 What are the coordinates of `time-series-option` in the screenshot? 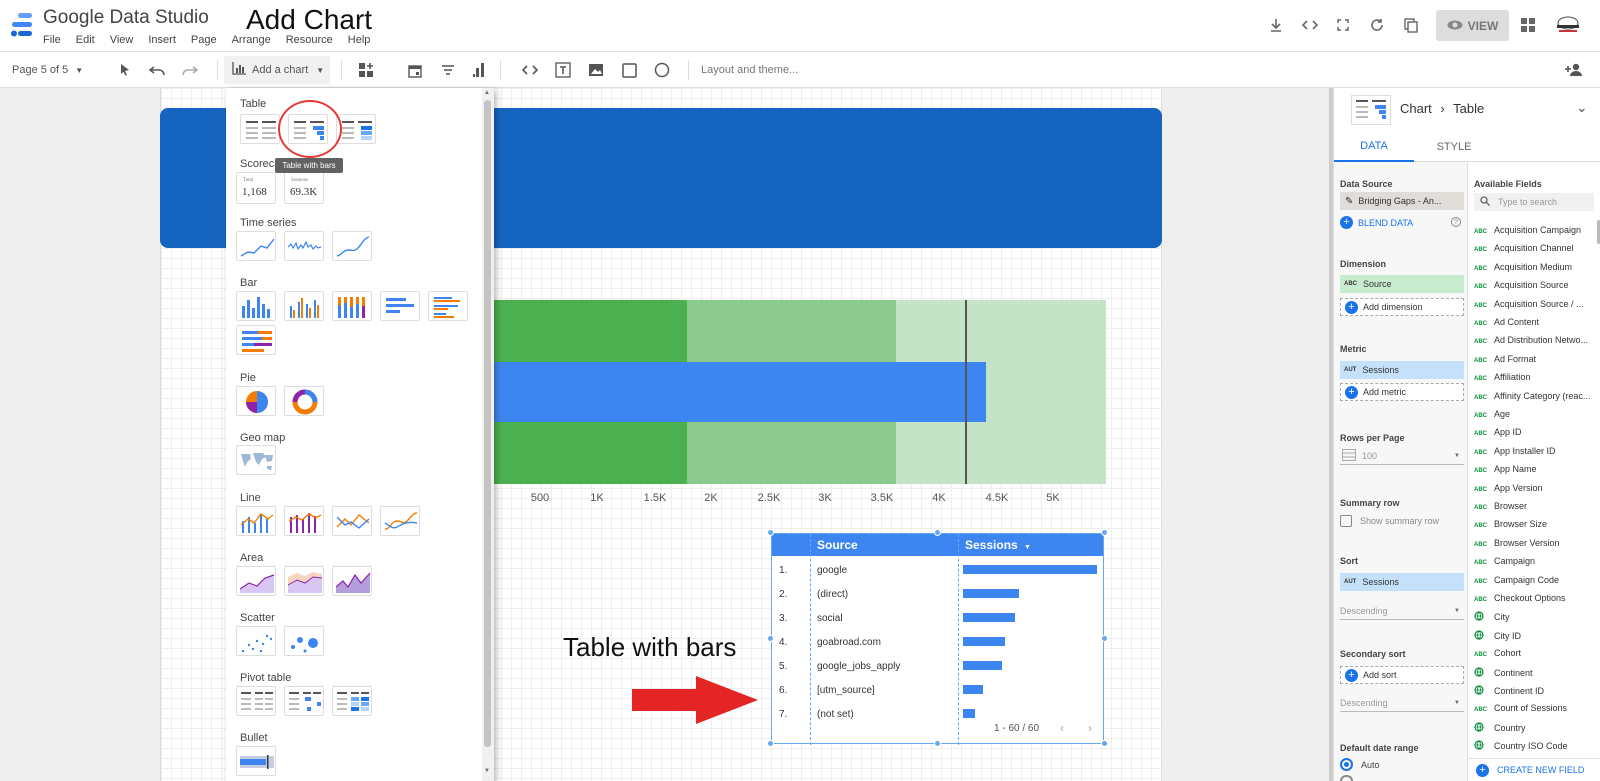 It's located at (256, 246).